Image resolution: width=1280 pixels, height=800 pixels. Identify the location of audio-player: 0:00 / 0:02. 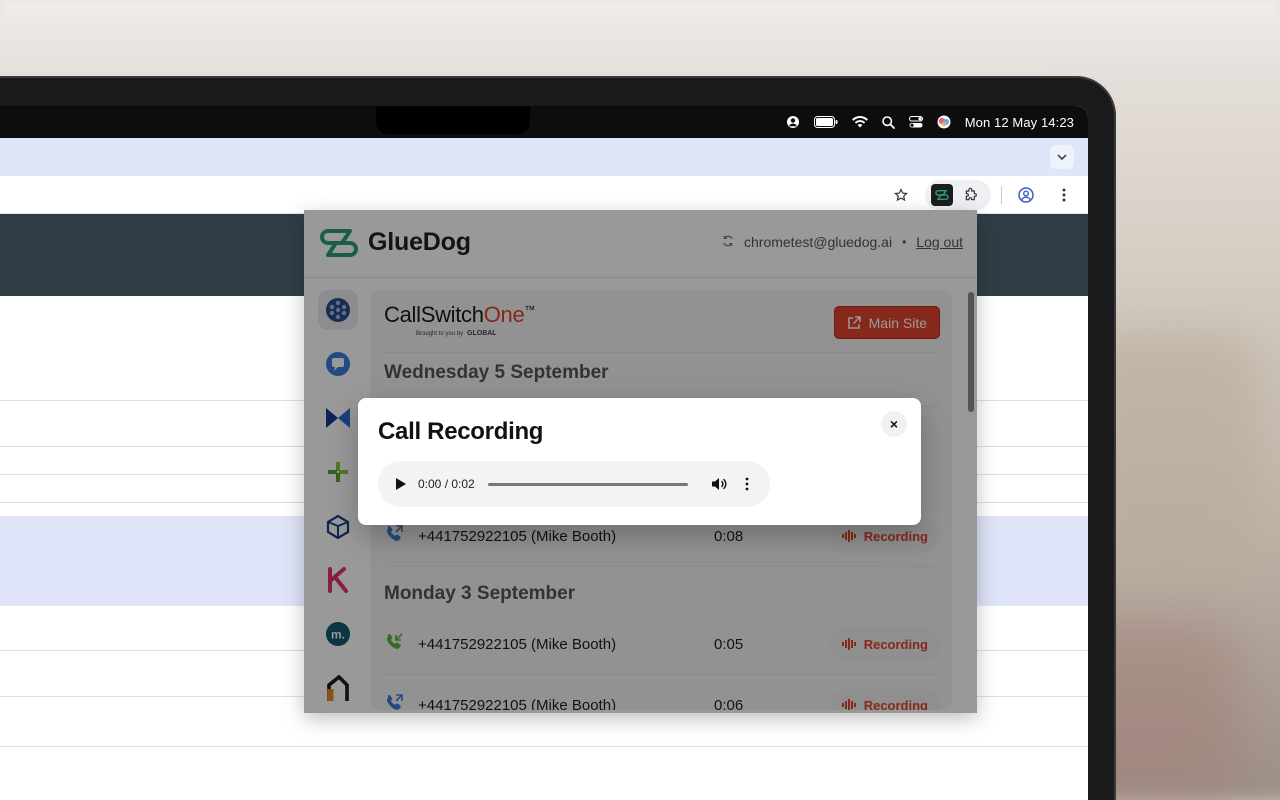
(574, 484).